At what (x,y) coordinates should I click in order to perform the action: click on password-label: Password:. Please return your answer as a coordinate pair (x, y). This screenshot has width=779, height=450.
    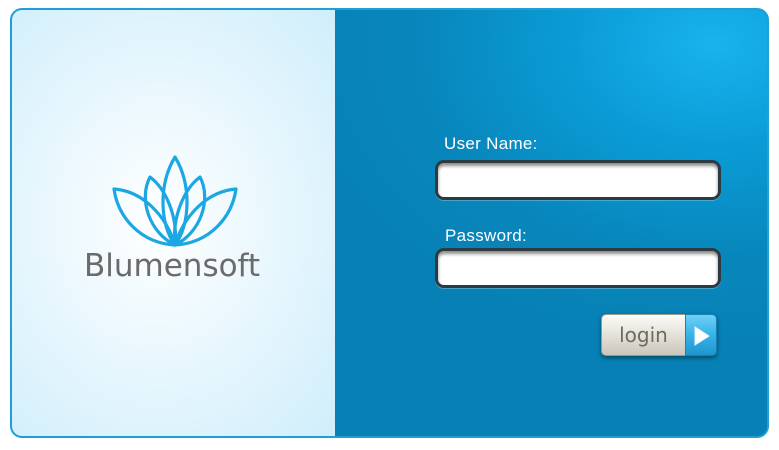
    Looking at the image, I should click on (486, 235).